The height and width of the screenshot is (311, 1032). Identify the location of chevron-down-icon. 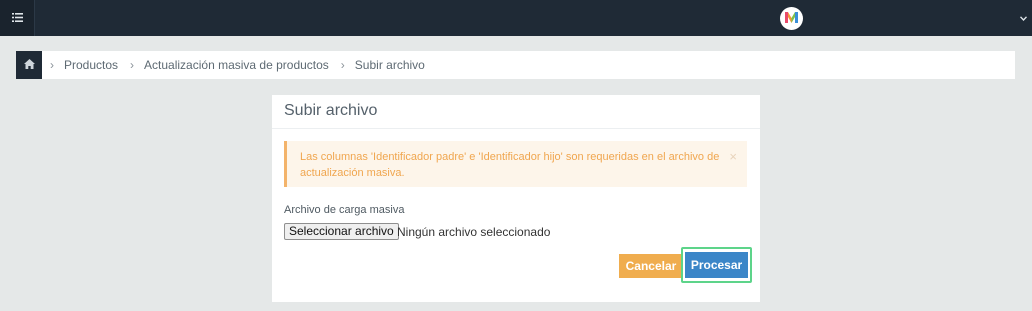
(1023, 17).